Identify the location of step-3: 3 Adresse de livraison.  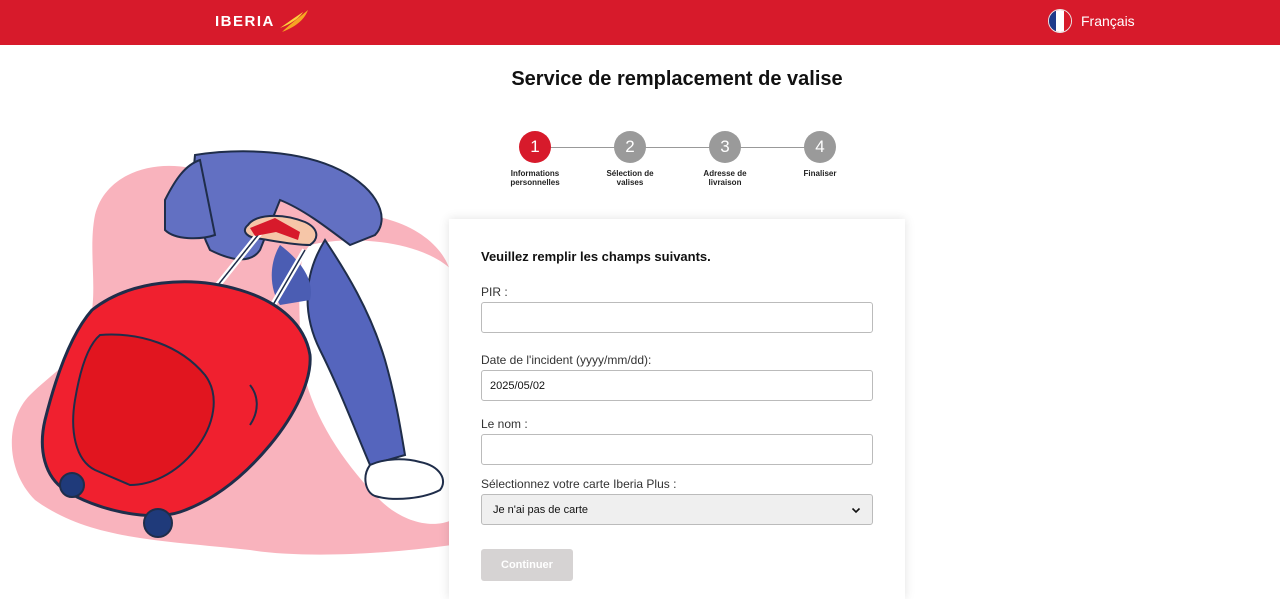
(725, 159).